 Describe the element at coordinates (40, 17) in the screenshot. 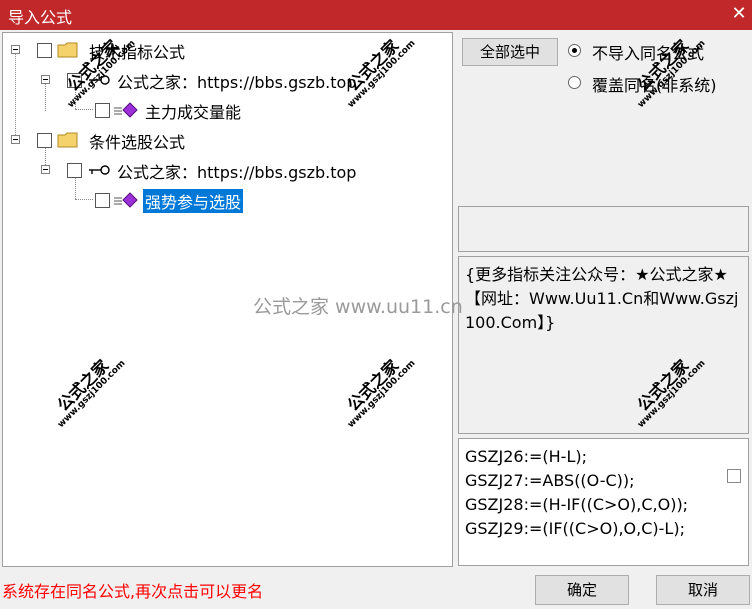

I see `window-title: 导入公式` at that location.